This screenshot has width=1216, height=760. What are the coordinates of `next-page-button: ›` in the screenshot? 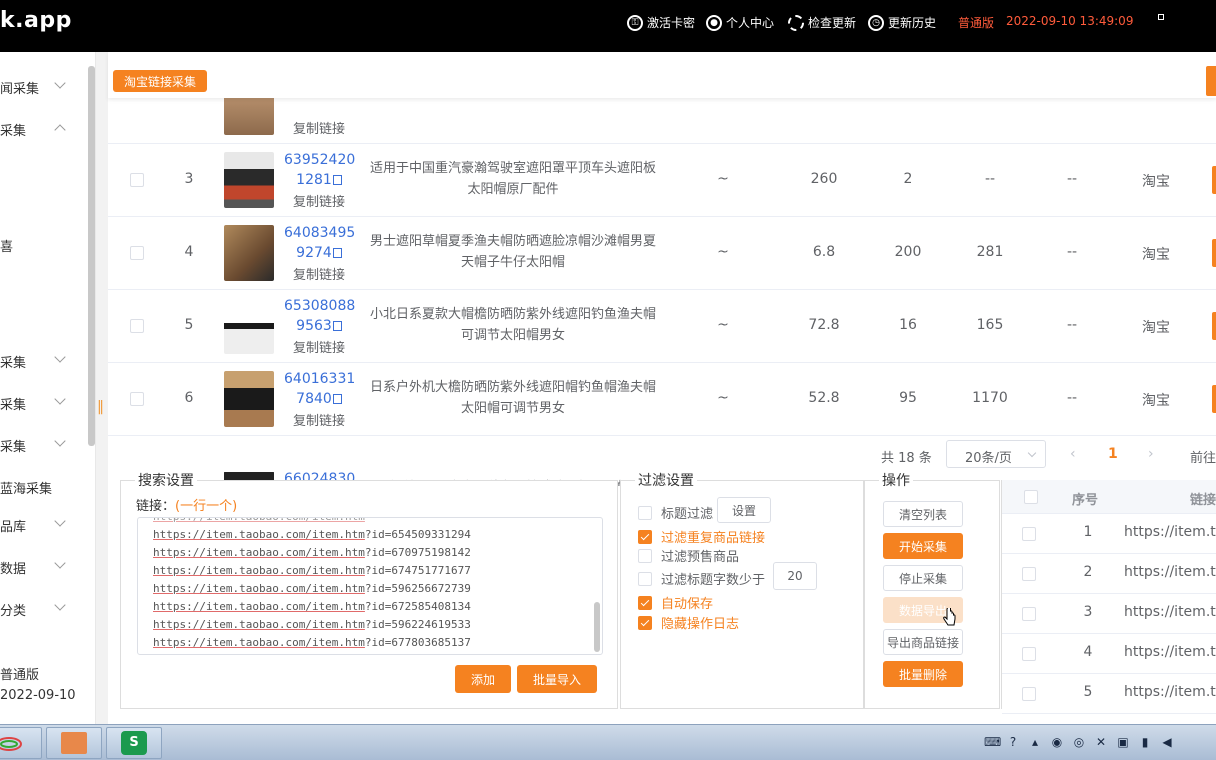 It's located at (1151, 454).